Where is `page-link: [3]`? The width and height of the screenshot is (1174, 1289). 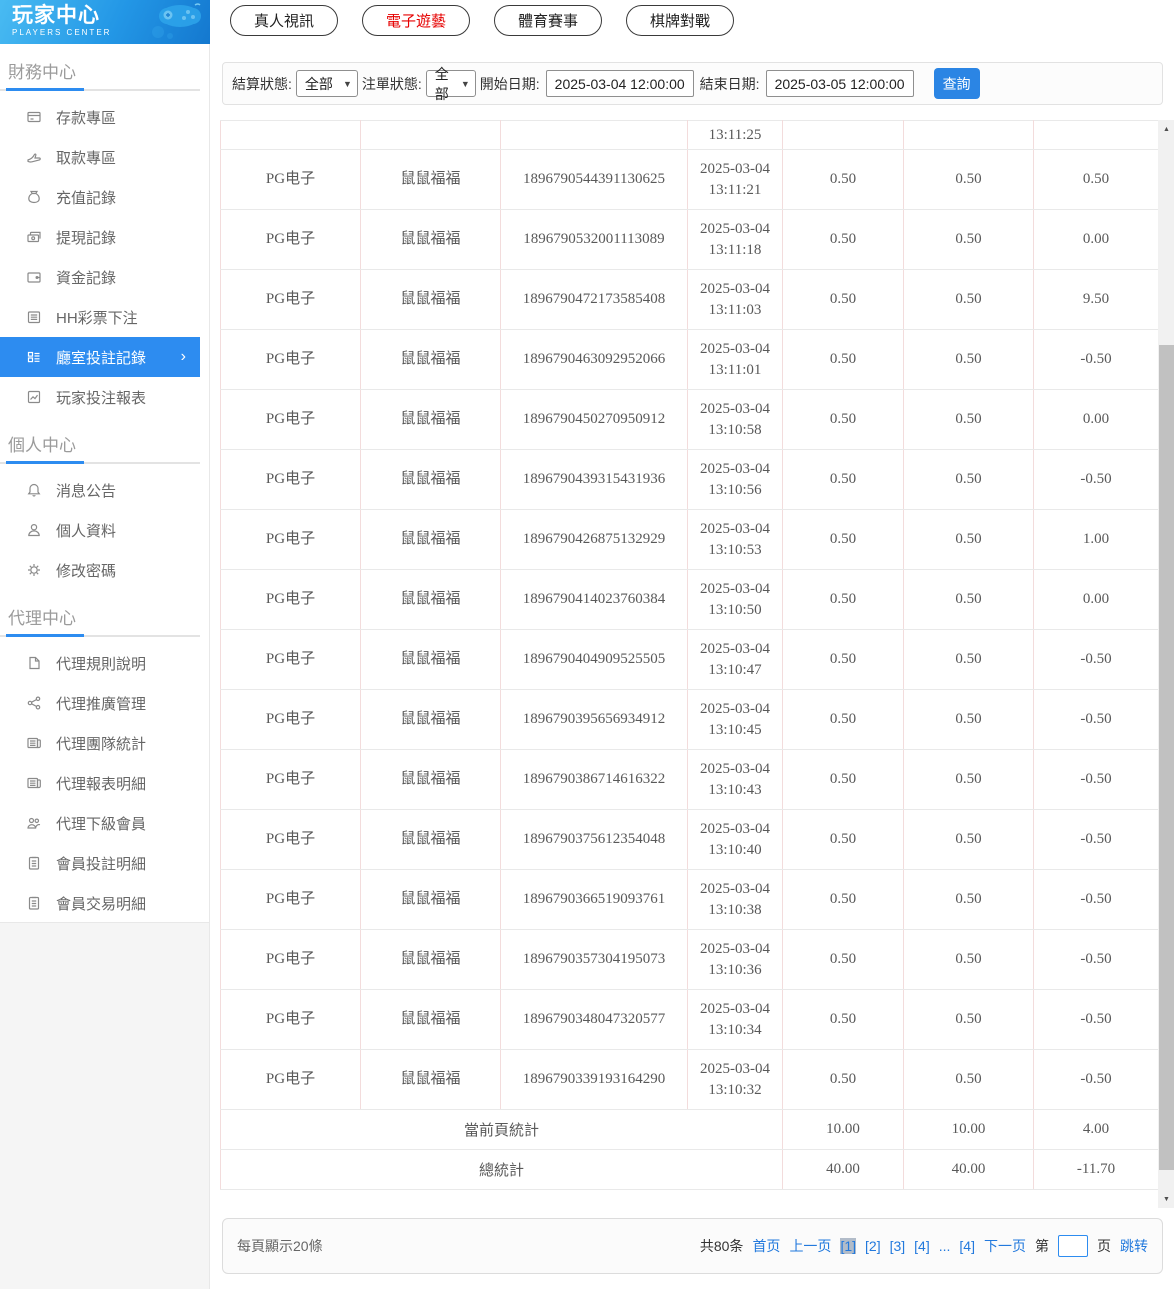 page-link: [3] is located at coordinates (898, 1246).